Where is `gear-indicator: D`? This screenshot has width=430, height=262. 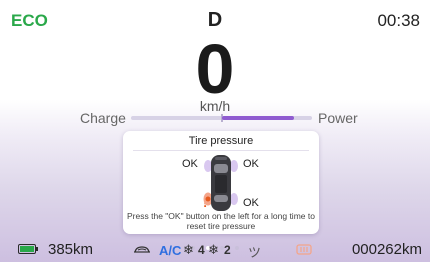 gear-indicator: D is located at coordinates (215, 20).